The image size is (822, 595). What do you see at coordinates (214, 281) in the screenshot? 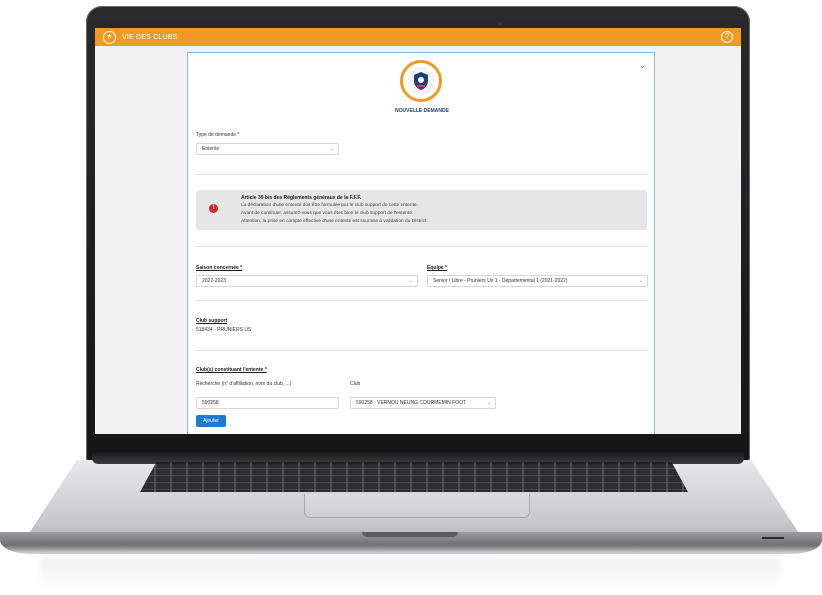
I see `season-value: 2022-2023` at bounding box center [214, 281].